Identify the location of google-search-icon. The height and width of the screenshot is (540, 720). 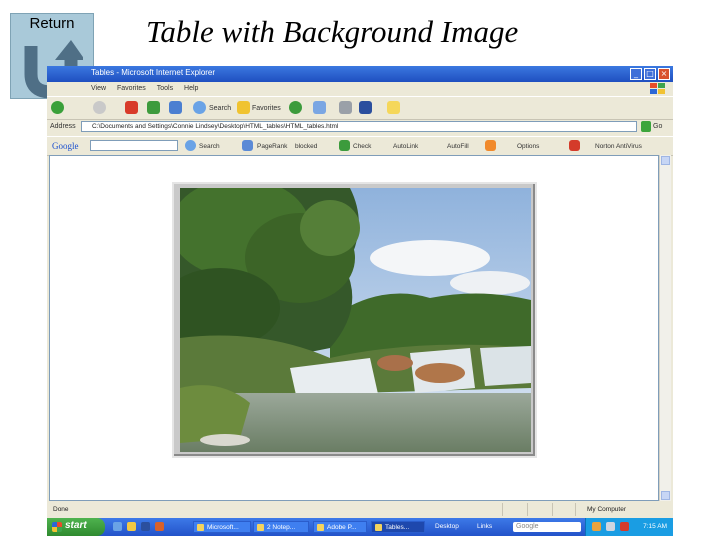
(190, 145).